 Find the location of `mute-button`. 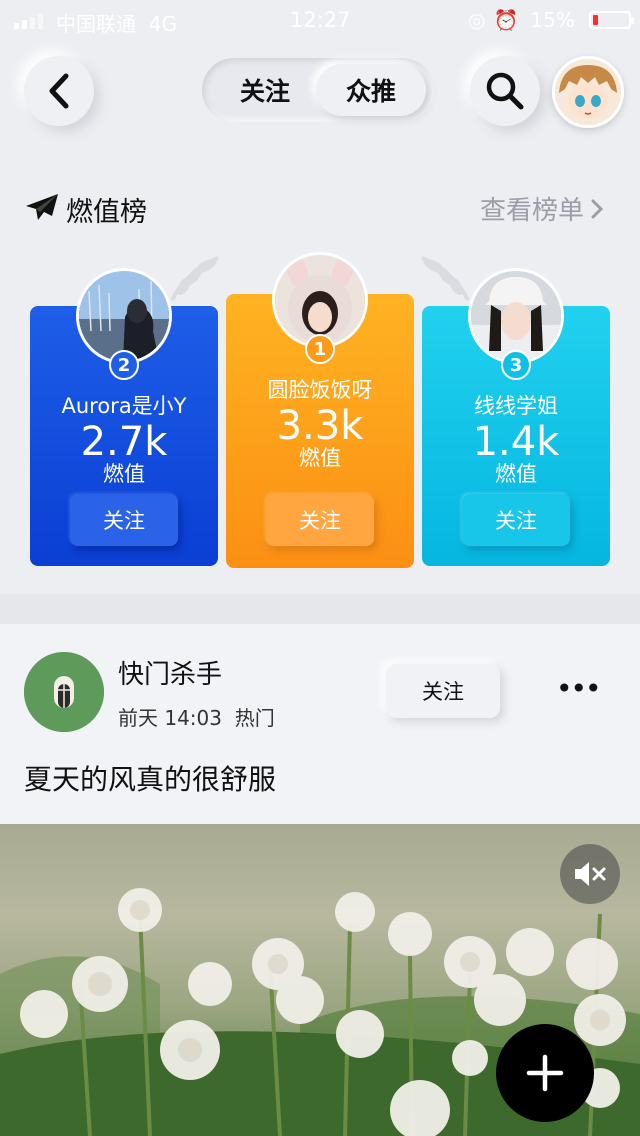

mute-button is located at coordinates (590, 874).